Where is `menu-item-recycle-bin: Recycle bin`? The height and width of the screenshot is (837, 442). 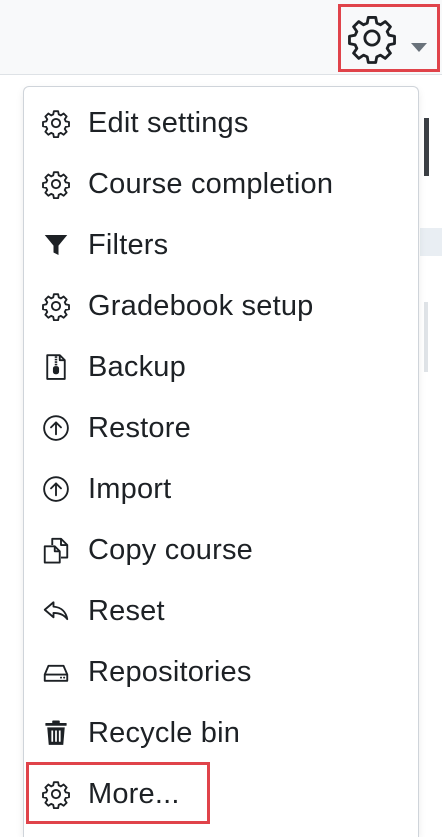
menu-item-recycle-bin: Recycle bin is located at coordinates (223, 733).